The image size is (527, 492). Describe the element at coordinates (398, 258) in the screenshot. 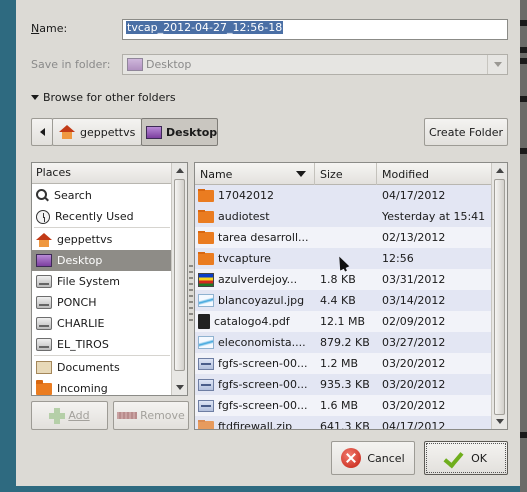

I see `file-modified: 12:56` at that location.